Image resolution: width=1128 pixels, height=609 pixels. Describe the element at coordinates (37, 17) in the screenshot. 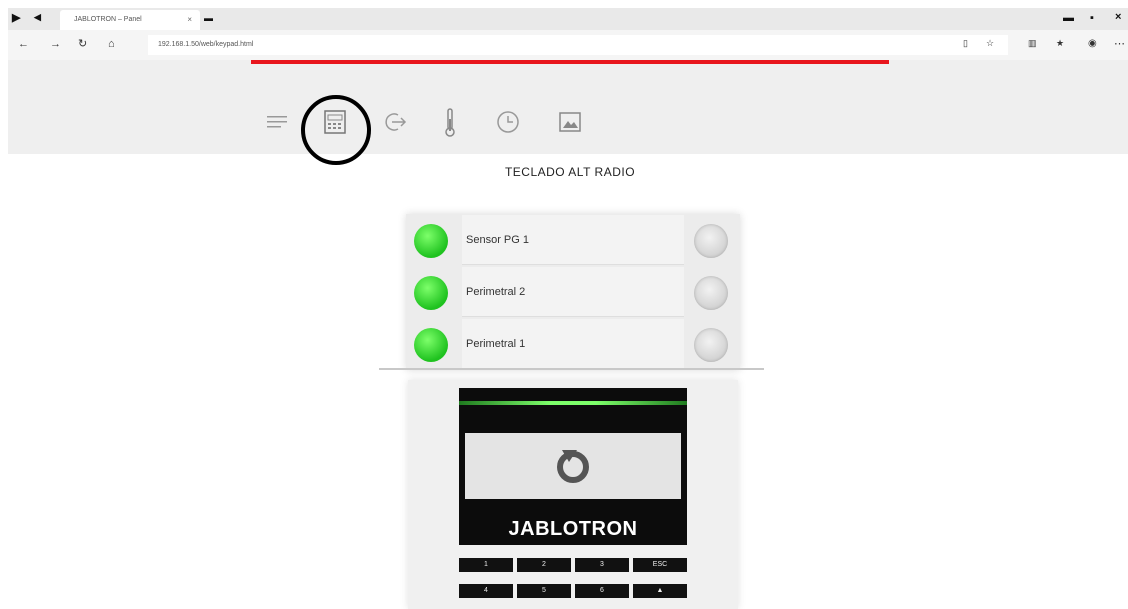

I see `tab-list-icon: ◀` at that location.